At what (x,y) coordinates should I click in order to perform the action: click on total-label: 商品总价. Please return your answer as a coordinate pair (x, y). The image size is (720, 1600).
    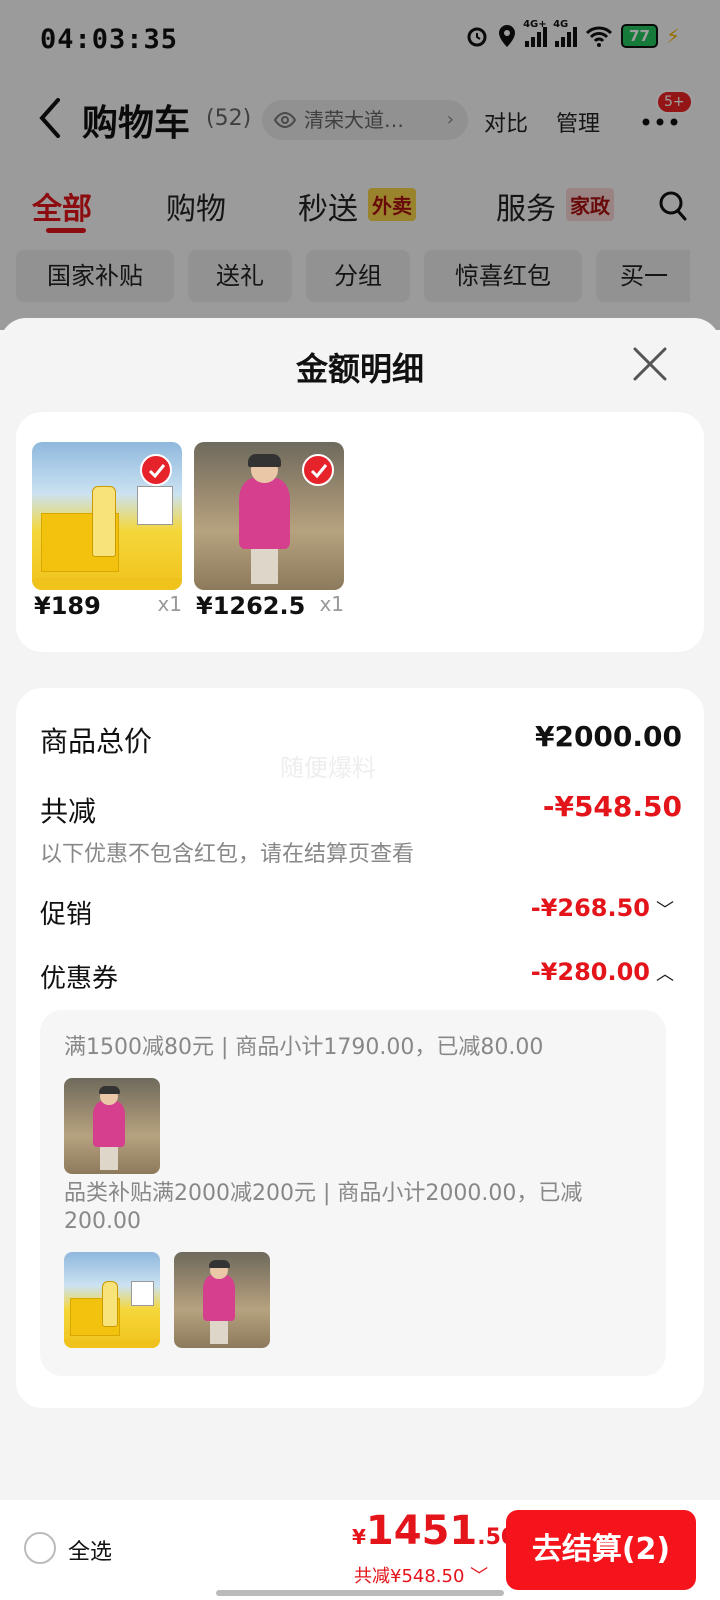
    Looking at the image, I should click on (96, 741).